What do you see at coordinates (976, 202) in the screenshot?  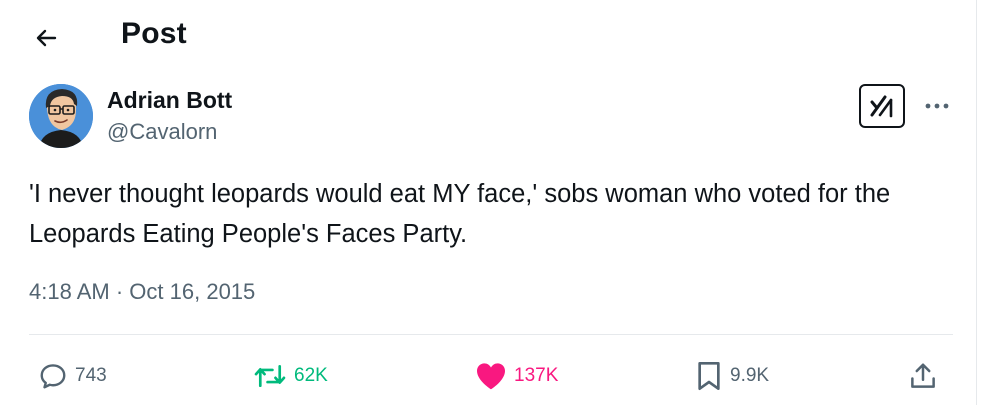 I see `column-border` at bounding box center [976, 202].